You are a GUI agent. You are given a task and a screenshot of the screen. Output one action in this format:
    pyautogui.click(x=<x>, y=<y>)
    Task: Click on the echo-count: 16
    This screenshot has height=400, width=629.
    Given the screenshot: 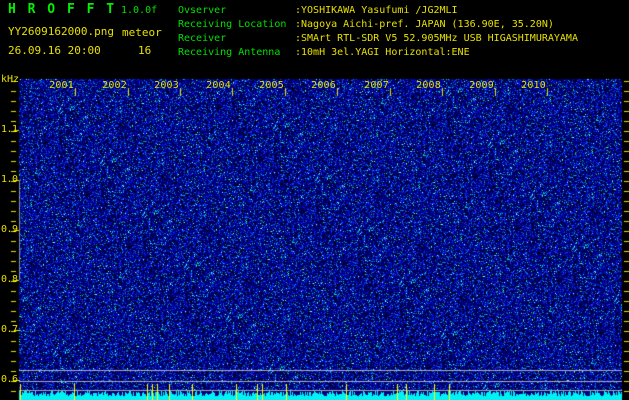 What is the action you would take?
    pyautogui.click(x=145, y=50)
    